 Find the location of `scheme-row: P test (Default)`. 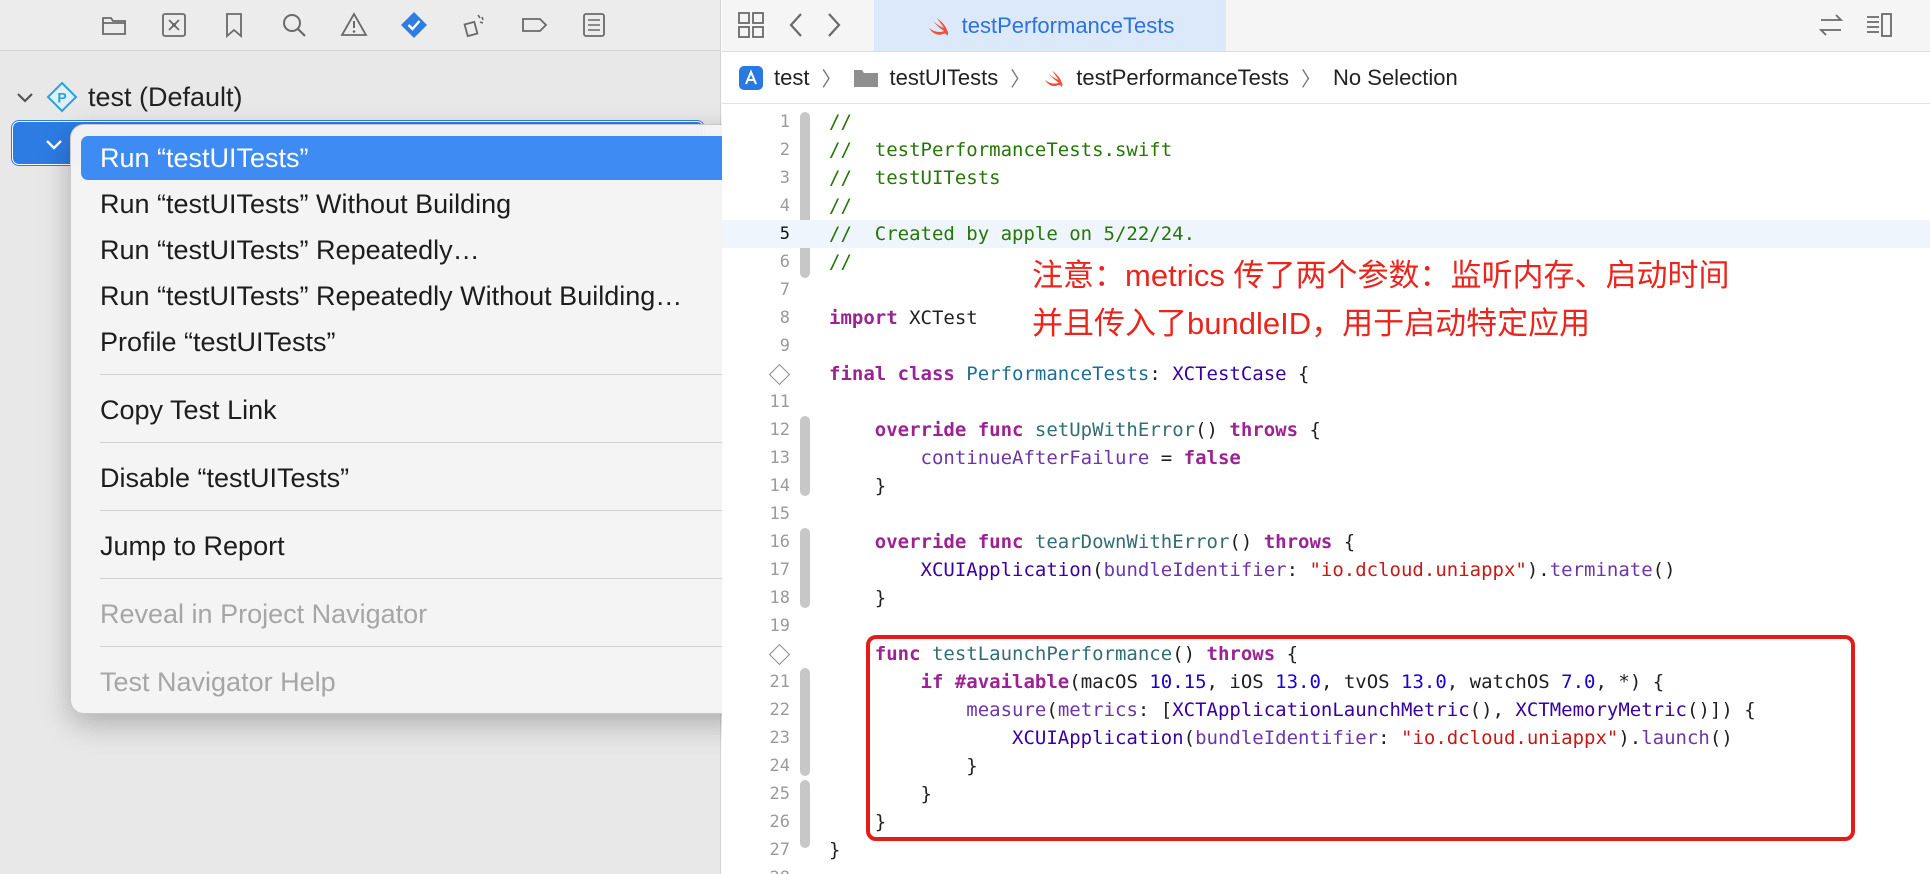

scheme-row: P test (Default) is located at coordinates (128, 97).